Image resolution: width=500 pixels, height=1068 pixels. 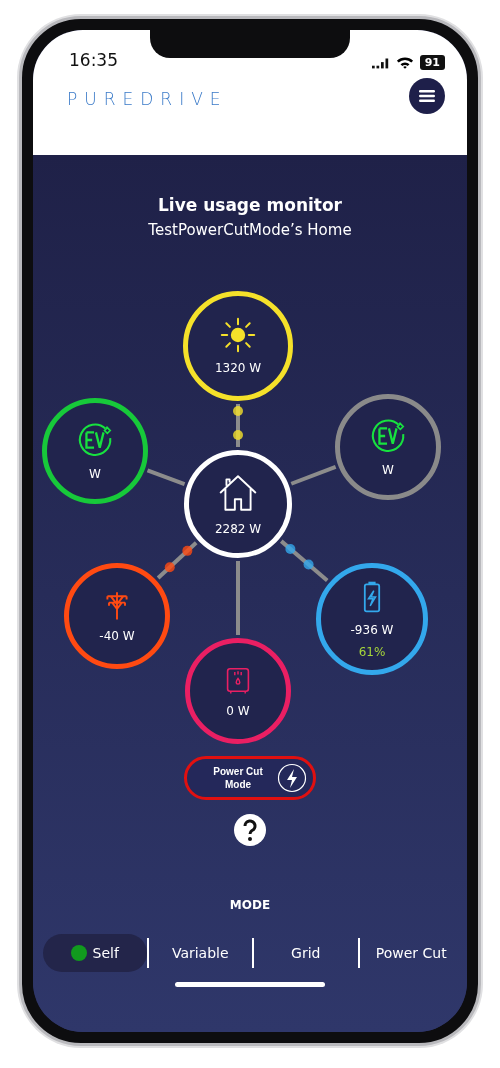 I want to click on wifi-icon, so click(x=404, y=62).